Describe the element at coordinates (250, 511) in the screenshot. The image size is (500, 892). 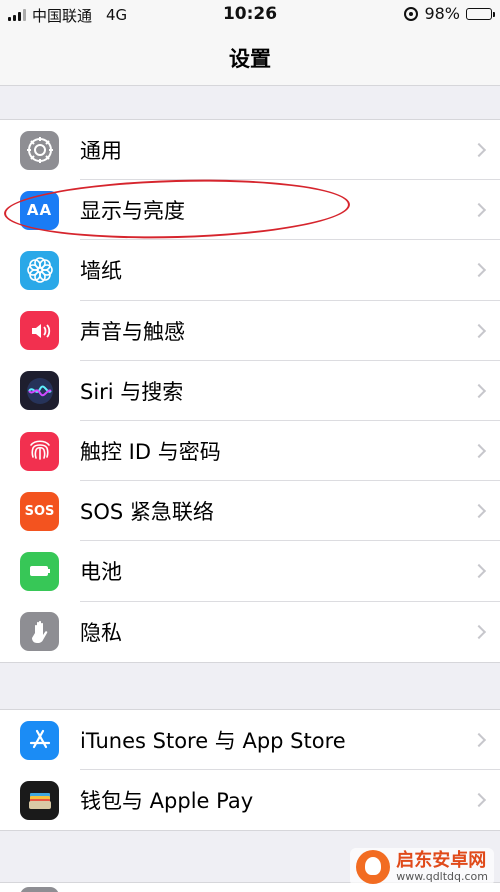
I see `settings-row-emergency-sos: SOS SOS 紧急联络` at that location.